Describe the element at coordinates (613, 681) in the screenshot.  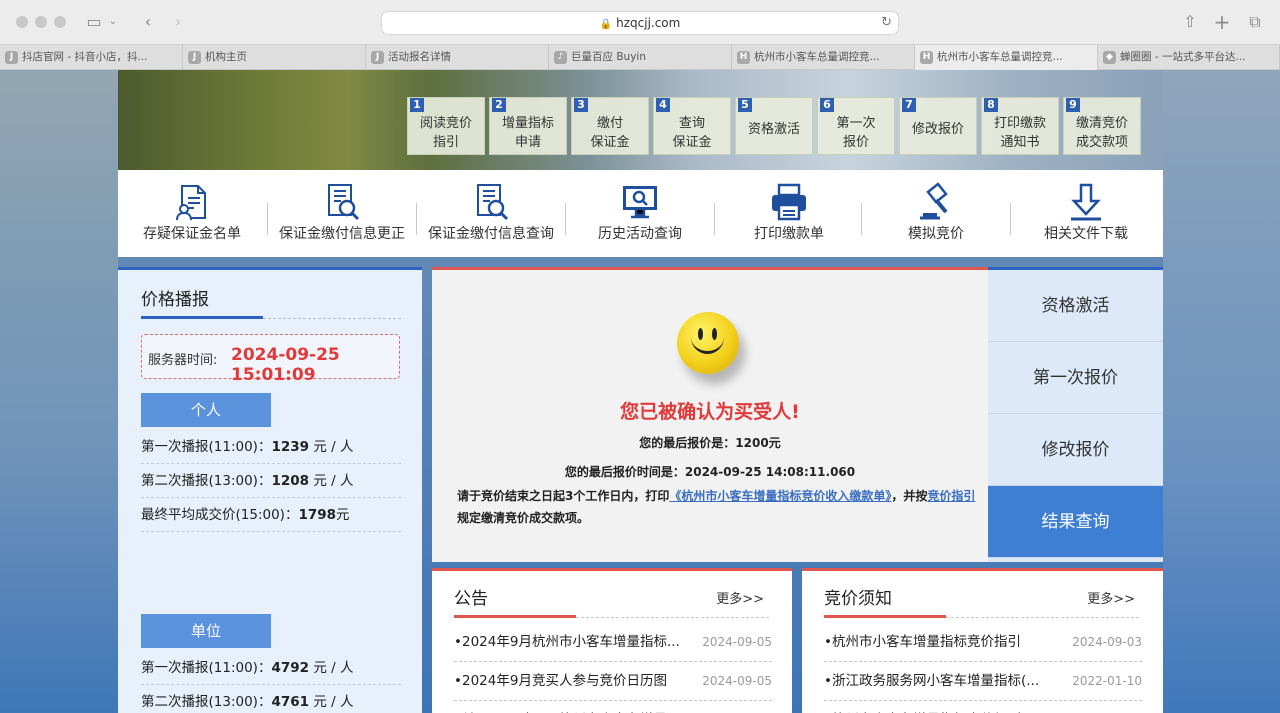
I see `list-item: • 2024年9月竞买人参与竞价日历图 2024-09-05` at that location.